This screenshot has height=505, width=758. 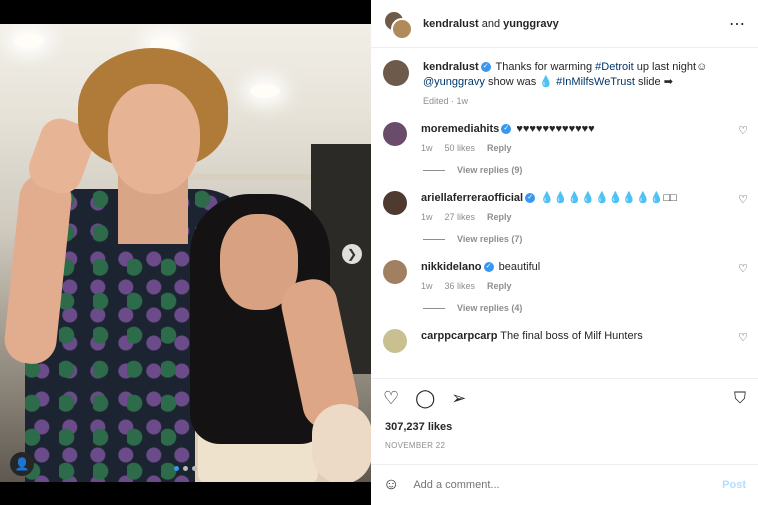 What do you see at coordinates (531, 24) in the screenshot?
I see `header-username-2: yunggravy` at bounding box center [531, 24].